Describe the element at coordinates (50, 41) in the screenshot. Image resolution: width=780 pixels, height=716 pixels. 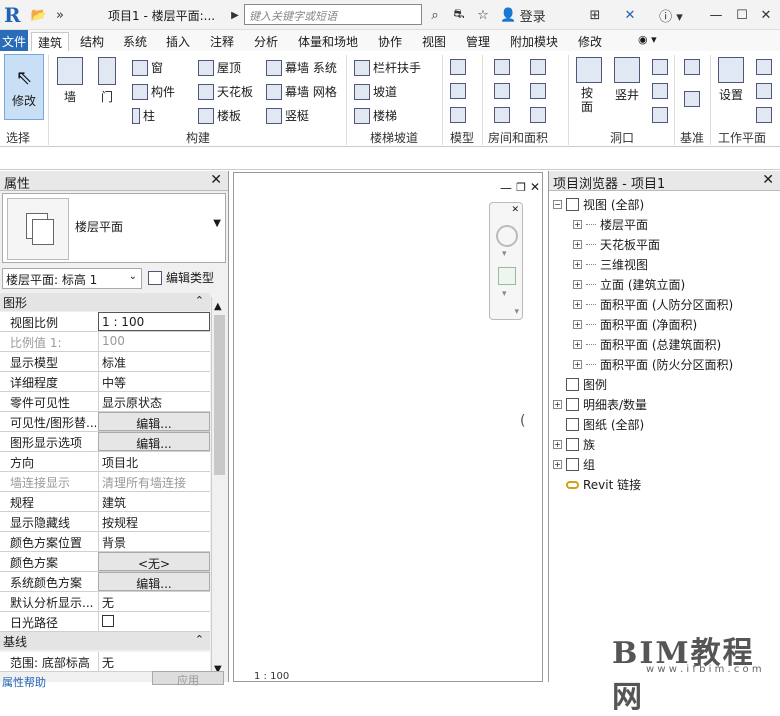
I see `tab-architecture: 建筑` at that location.